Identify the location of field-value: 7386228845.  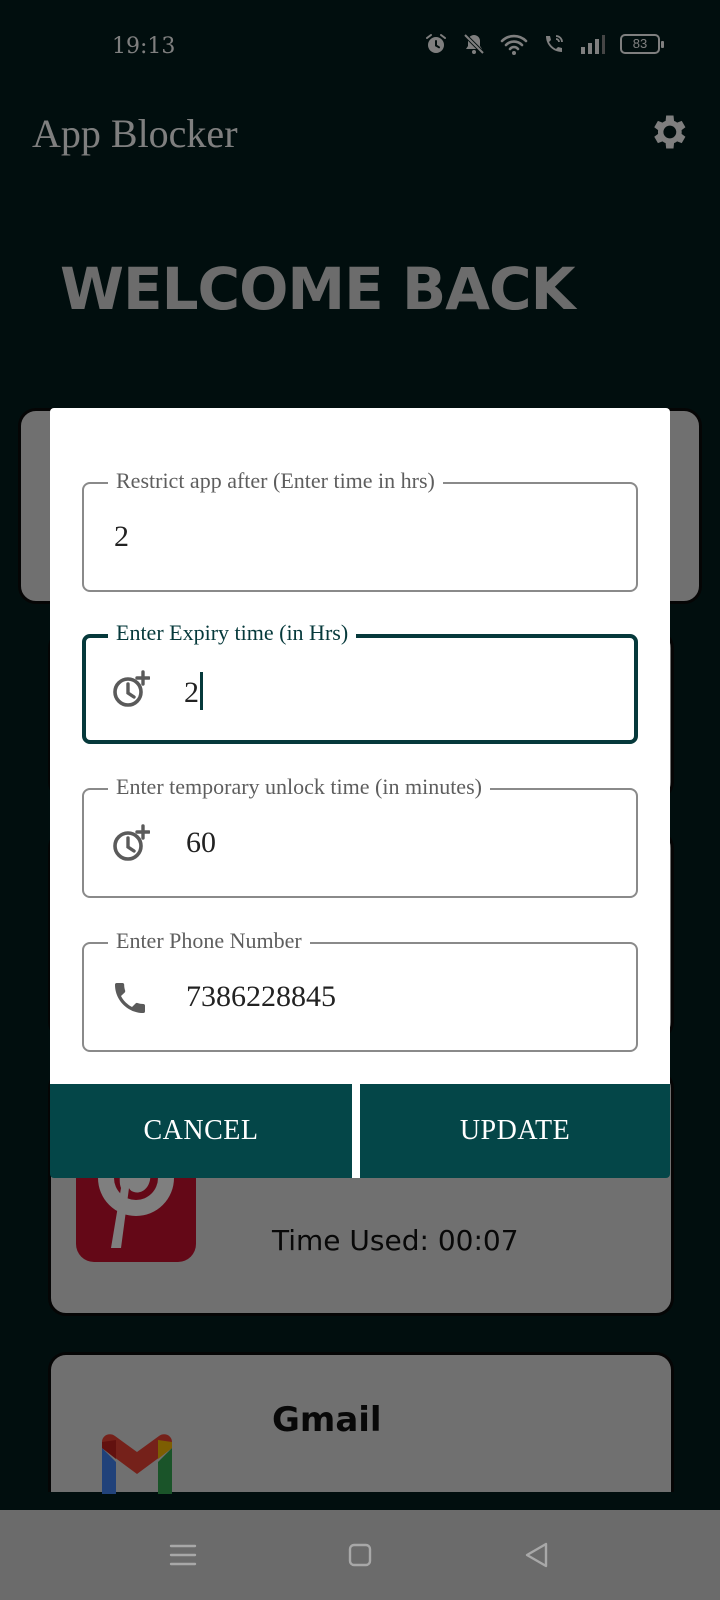
(261, 997).